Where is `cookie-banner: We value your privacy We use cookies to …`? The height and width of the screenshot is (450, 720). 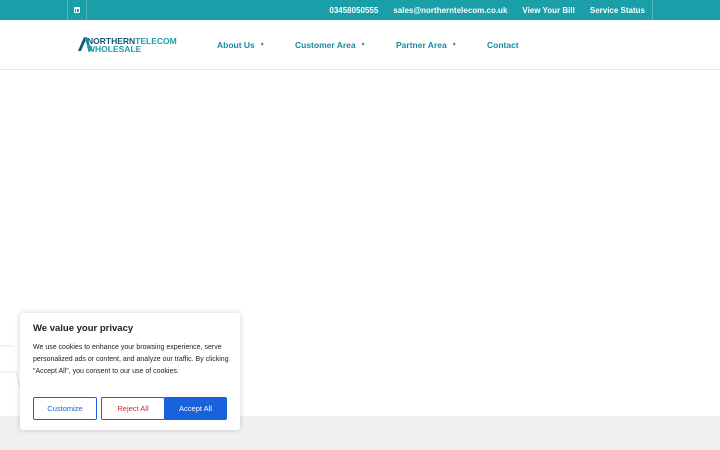 cookie-banner: We value your privacy We use cookies to … is located at coordinates (130, 371).